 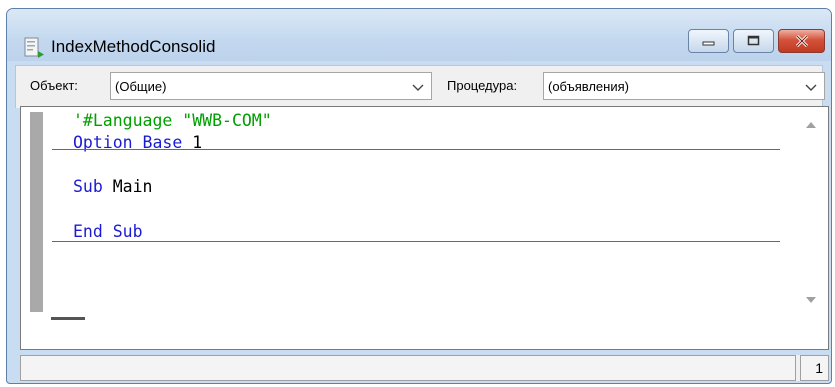 I want to click on close-button, so click(x=801, y=41).